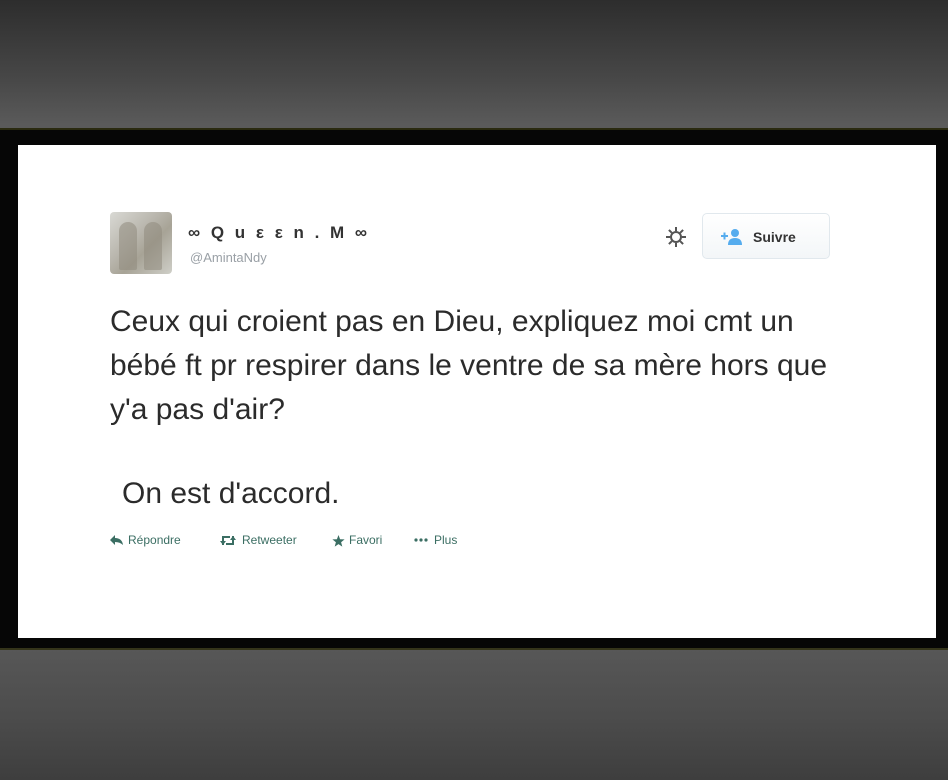 The height and width of the screenshot is (780, 948). What do you see at coordinates (231, 493) in the screenshot?
I see `tweet-caption: On est d'accord.` at bounding box center [231, 493].